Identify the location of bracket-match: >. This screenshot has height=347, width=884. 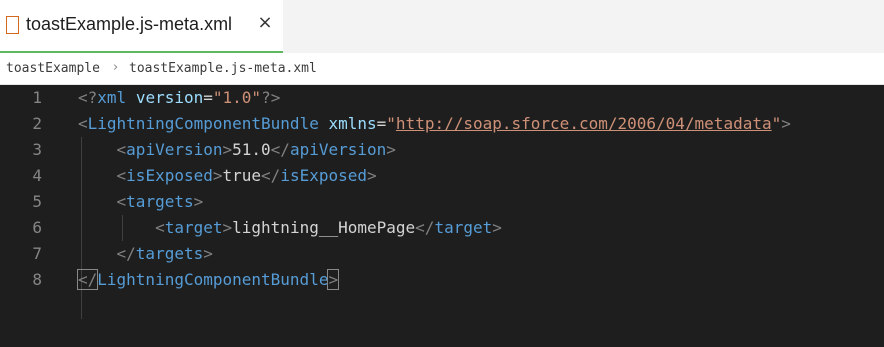
(333, 279).